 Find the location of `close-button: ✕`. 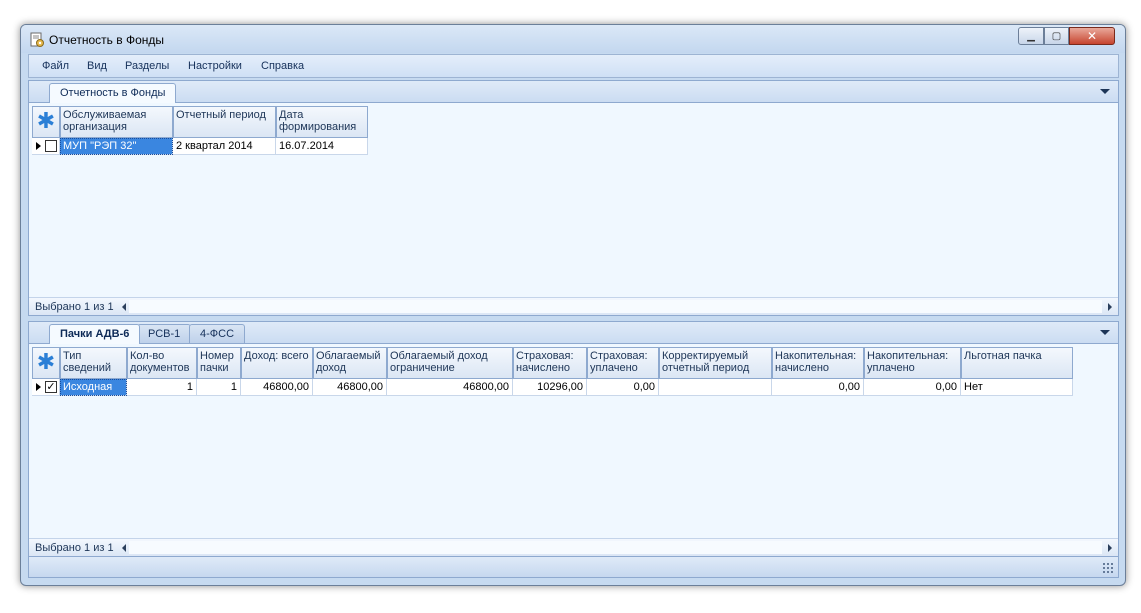

close-button: ✕ is located at coordinates (1092, 36).